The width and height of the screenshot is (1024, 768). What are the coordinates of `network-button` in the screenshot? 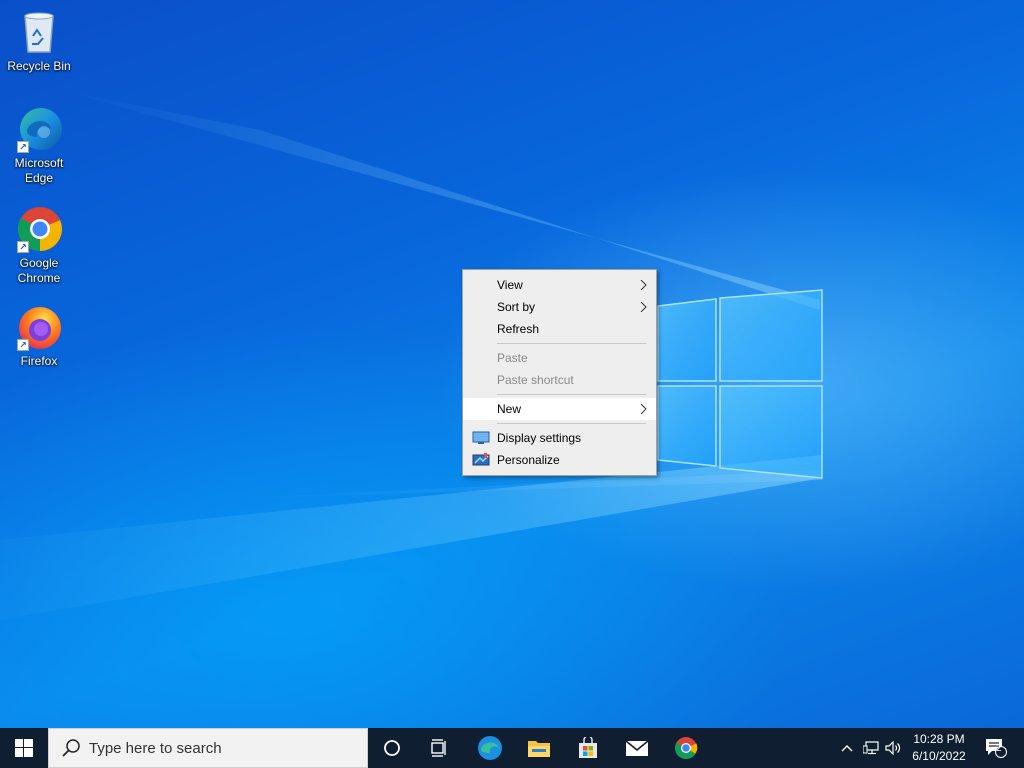 It's located at (871, 748).